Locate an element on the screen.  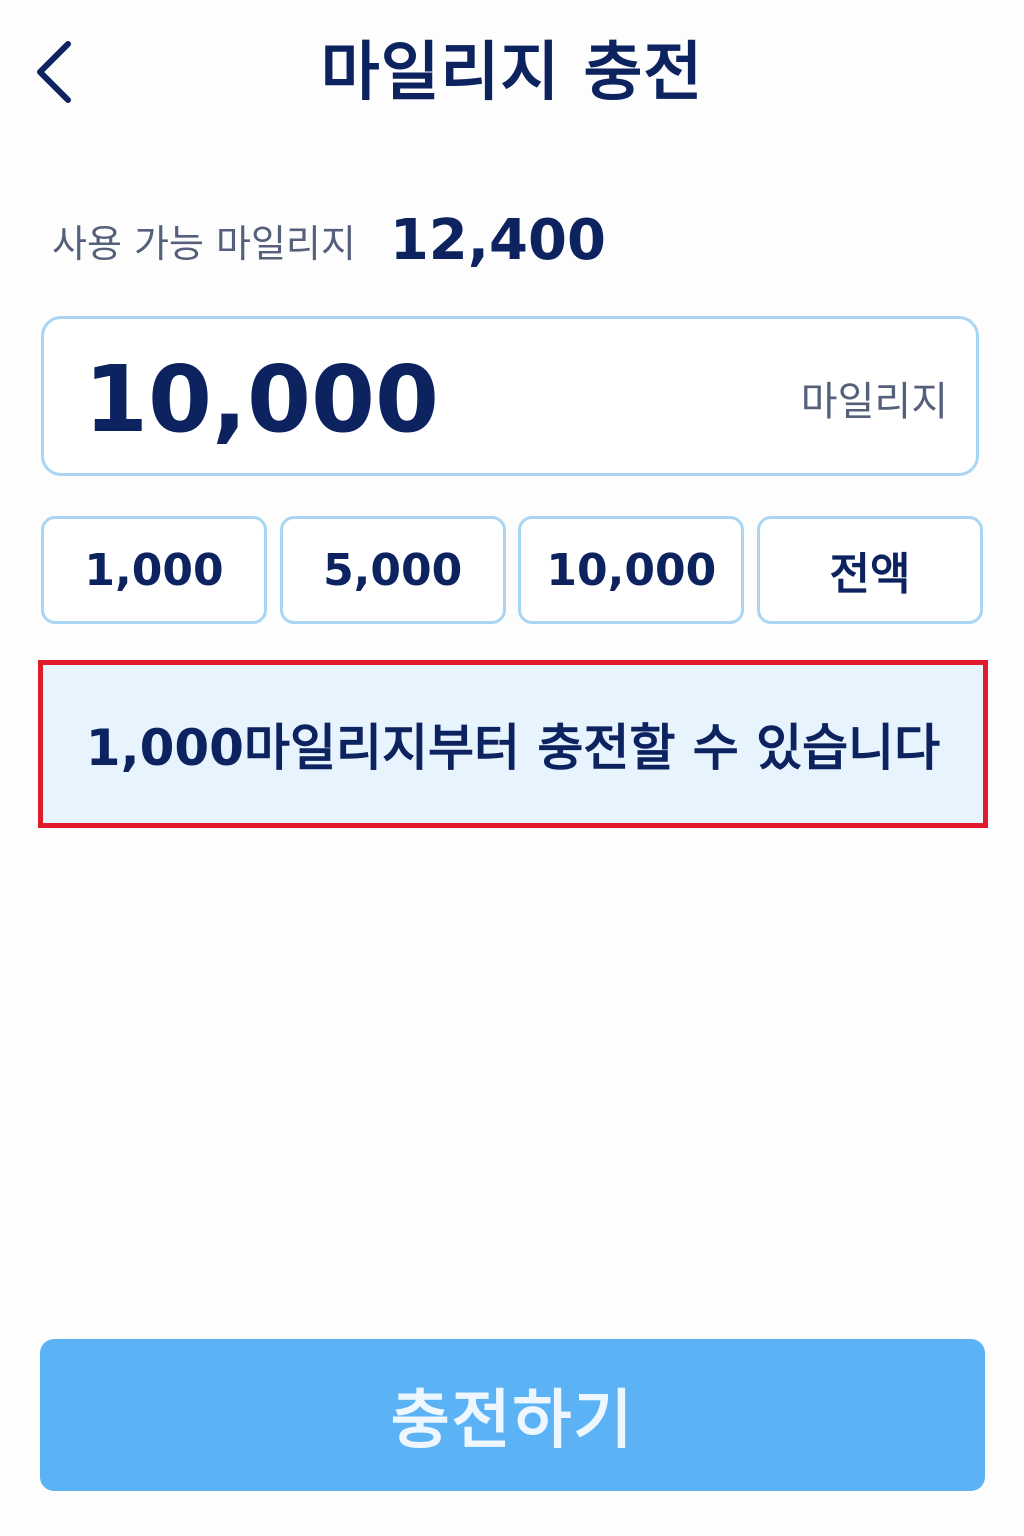
balance-value: 12,400 is located at coordinates (497, 240).